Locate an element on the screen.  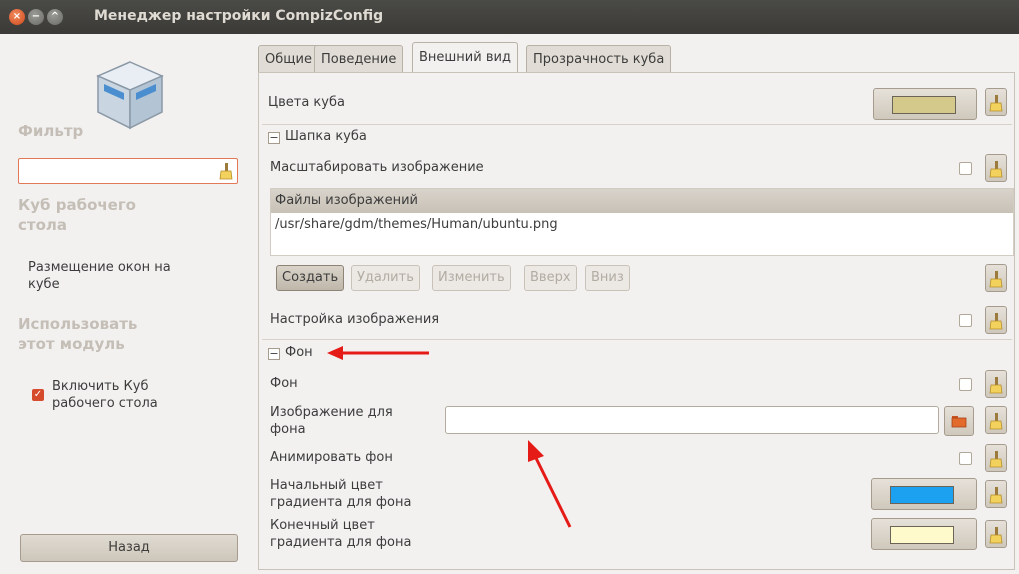
reset-cube-color-button is located at coordinates (996, 102).